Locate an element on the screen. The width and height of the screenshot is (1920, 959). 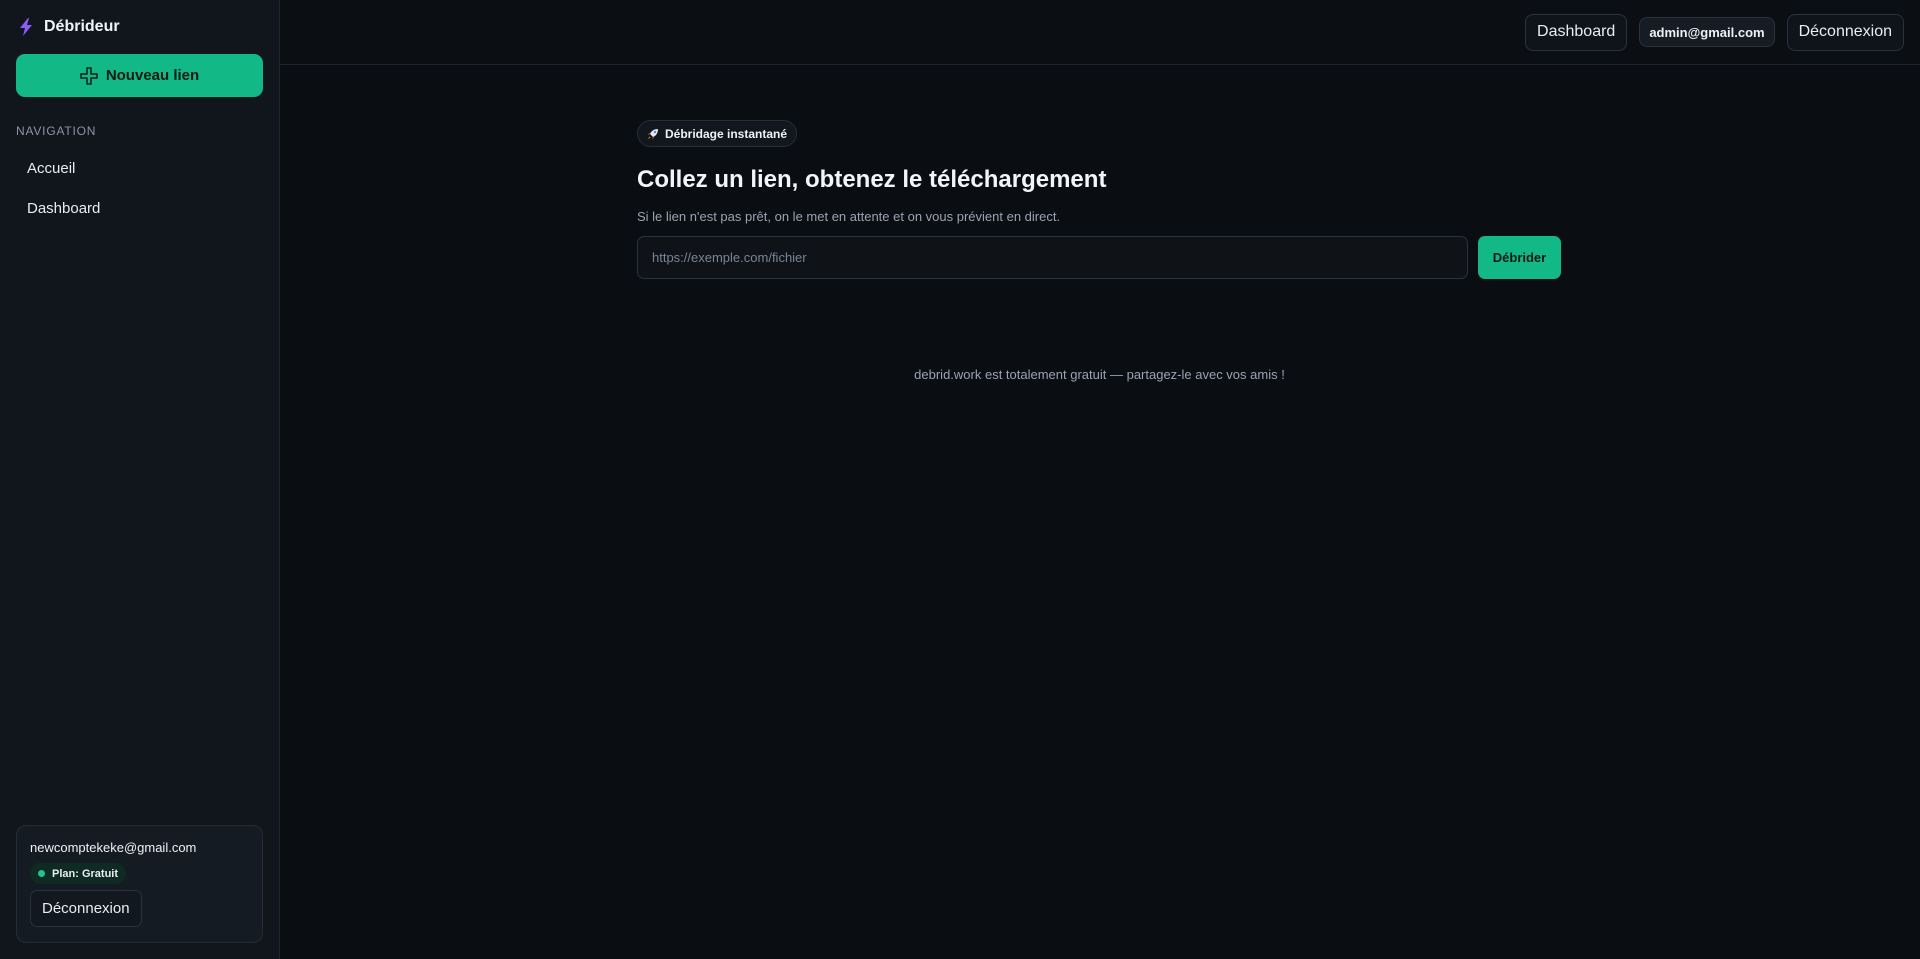
new-link-button: Nouveau lien is located at coordinates (139, 75).